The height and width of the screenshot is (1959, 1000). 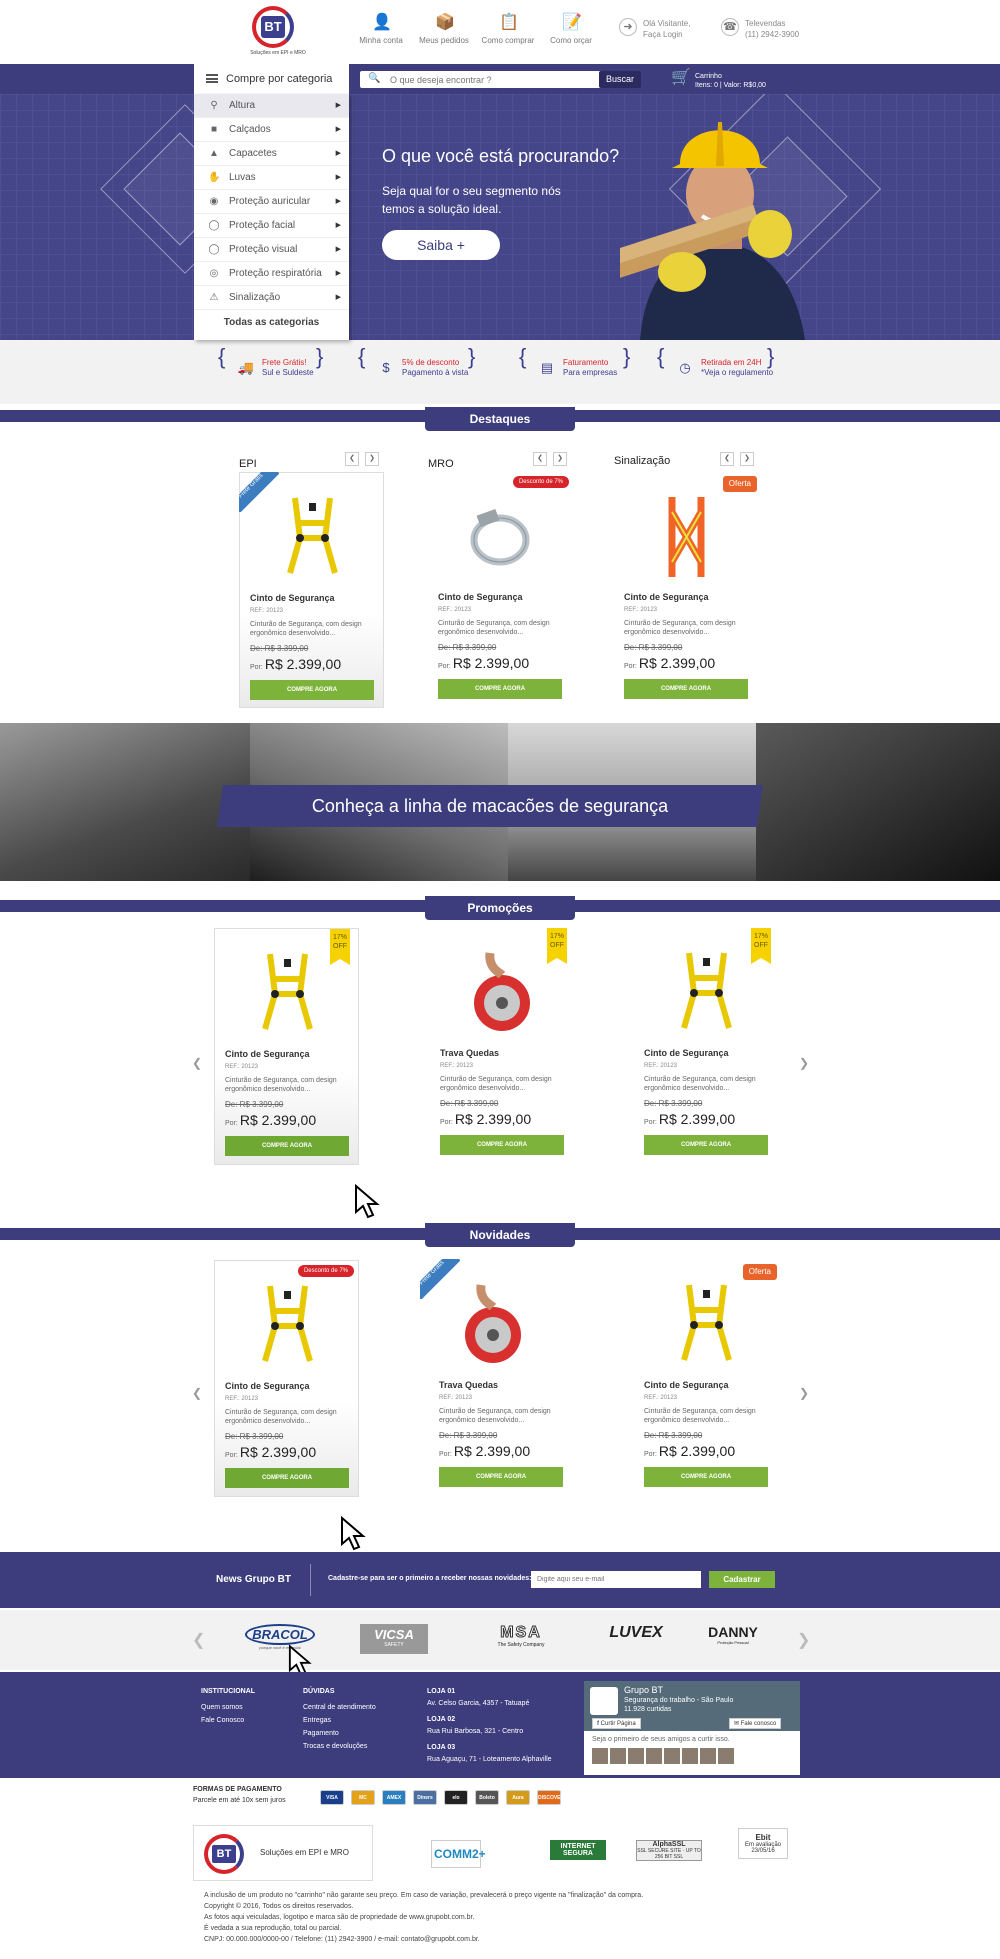 I want to click on sign-icon: ⚠, so click(x=214, y=297).